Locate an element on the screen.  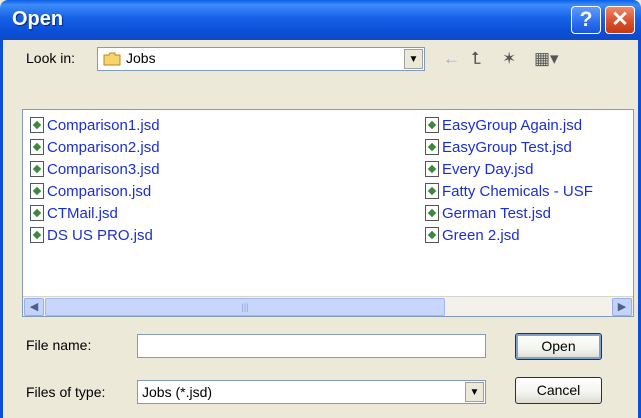
window-title: Open is located at coordinates (38, 19).